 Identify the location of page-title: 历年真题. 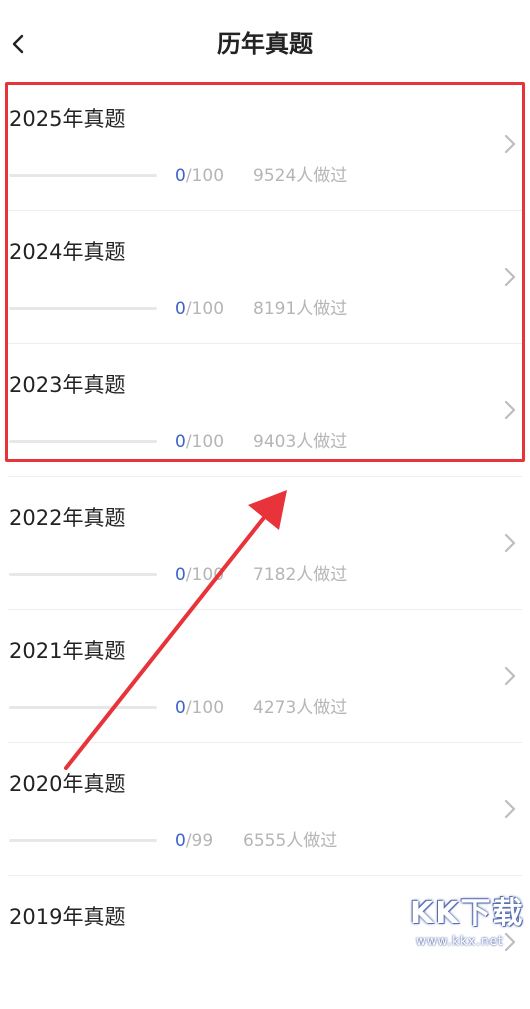
(265, 44).